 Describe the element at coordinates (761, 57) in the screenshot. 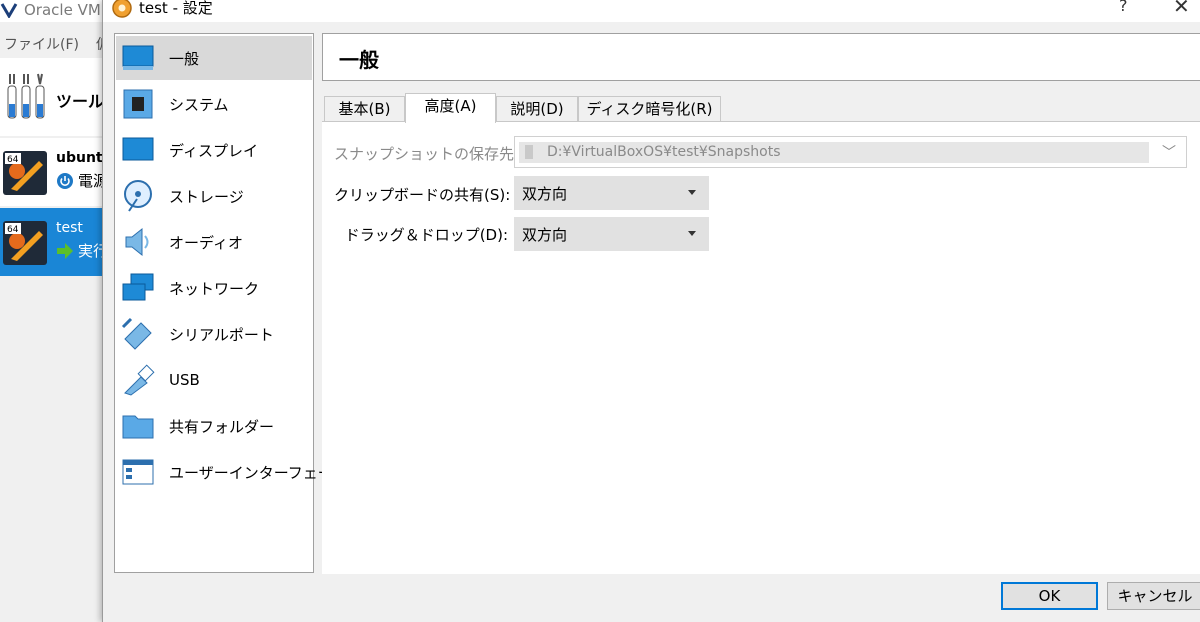

I see `section-header: 一般` at that location.